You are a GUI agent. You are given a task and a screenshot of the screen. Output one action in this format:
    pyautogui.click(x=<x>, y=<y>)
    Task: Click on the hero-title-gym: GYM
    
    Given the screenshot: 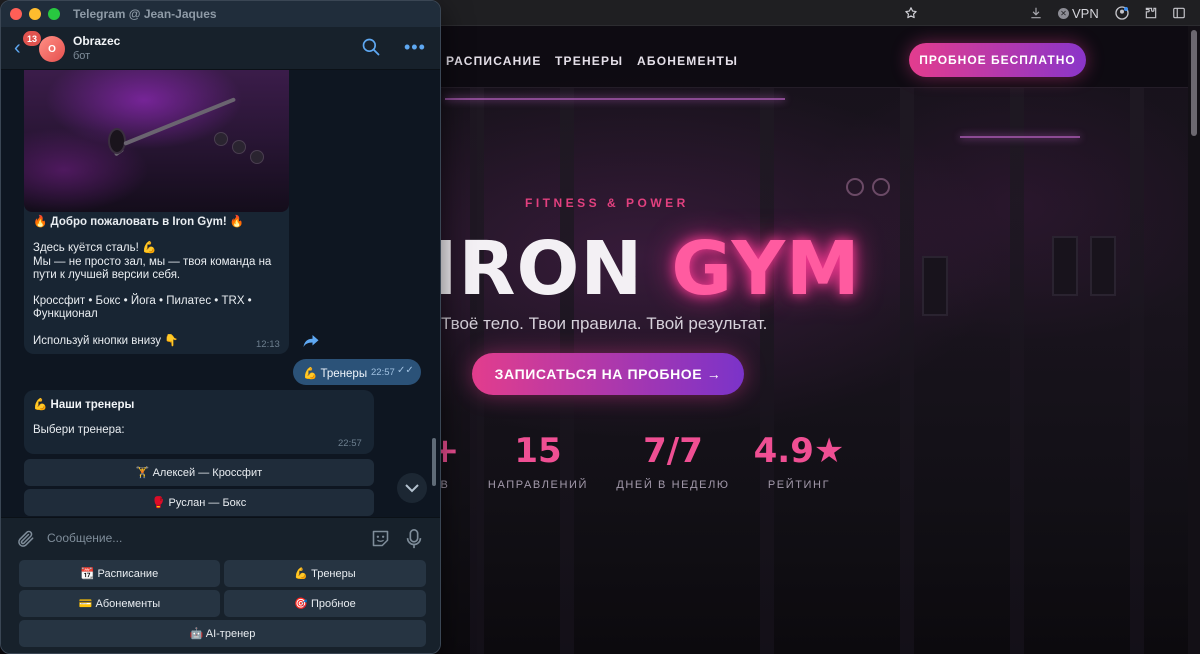 What is the action you would take?
    pyautogui.click(x=766, y=269)
    